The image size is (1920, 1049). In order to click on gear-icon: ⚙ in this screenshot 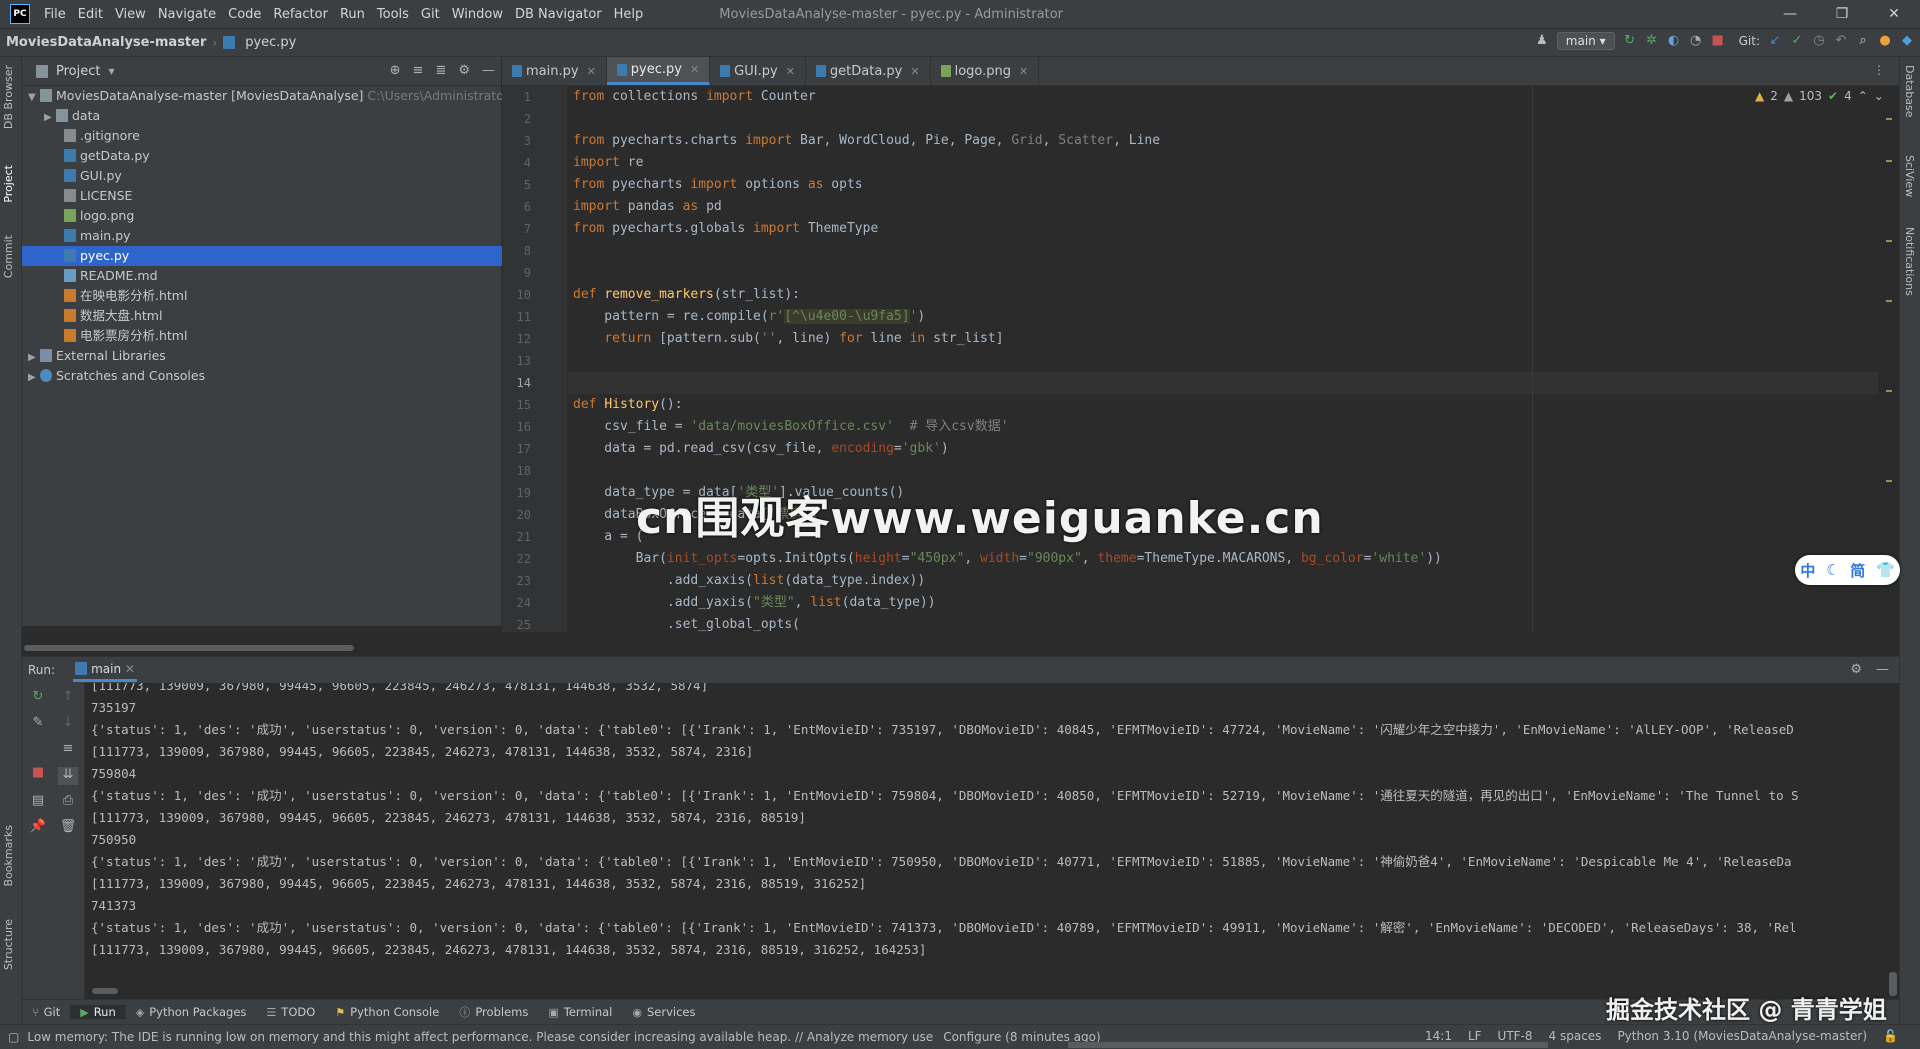, I will do `click(1856, 669)`.